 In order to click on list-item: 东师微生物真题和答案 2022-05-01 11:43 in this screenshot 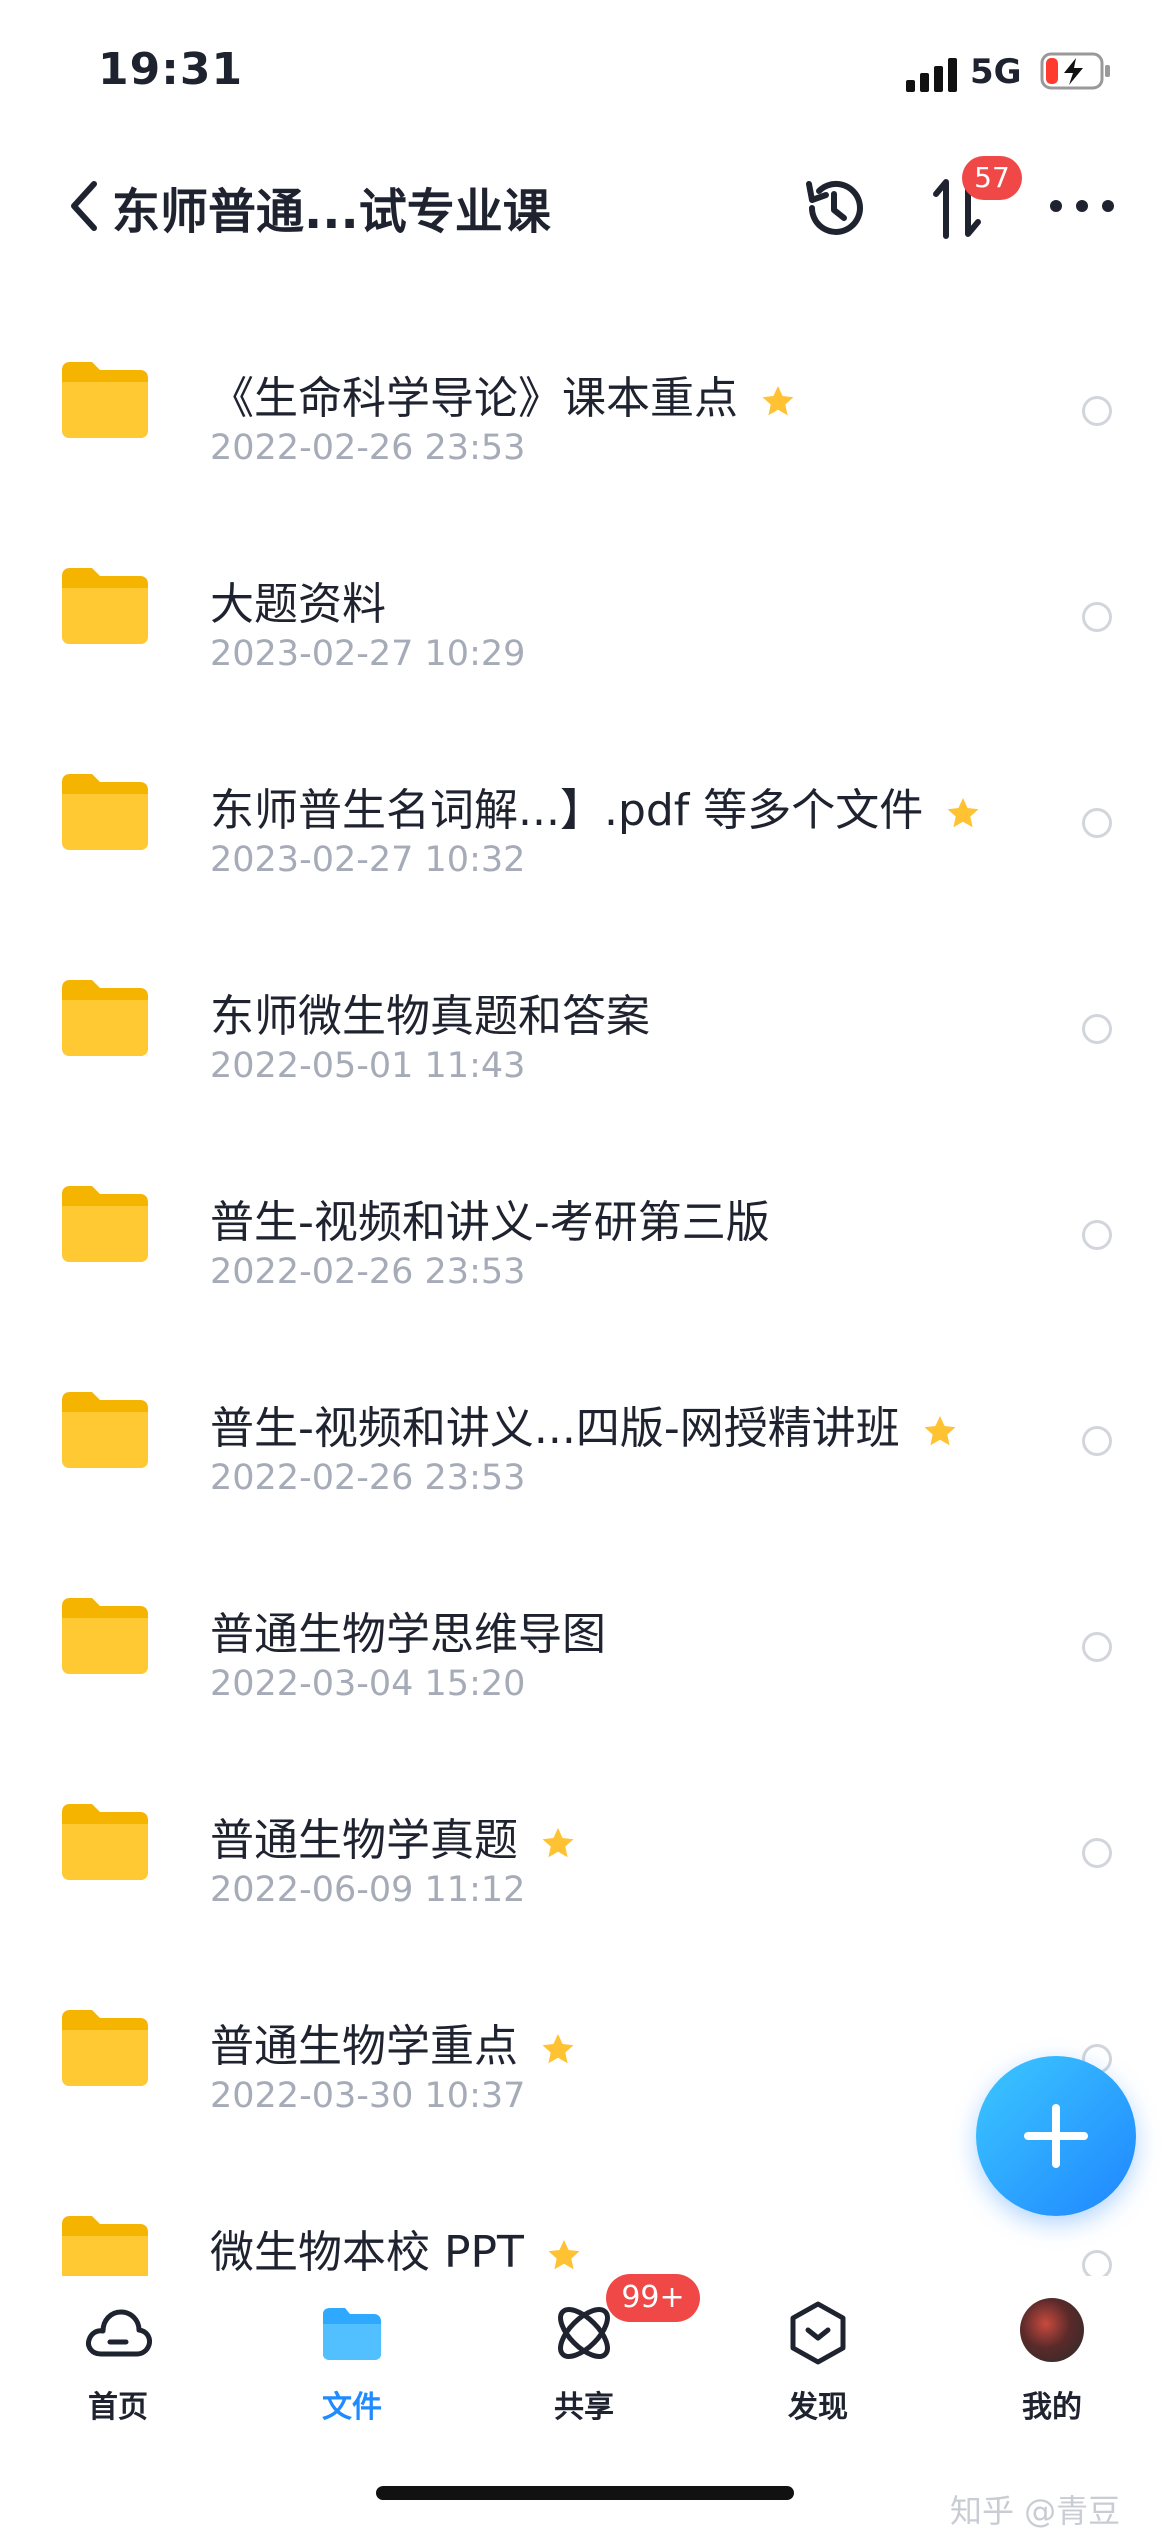, I will do `click(585, 1031)`.